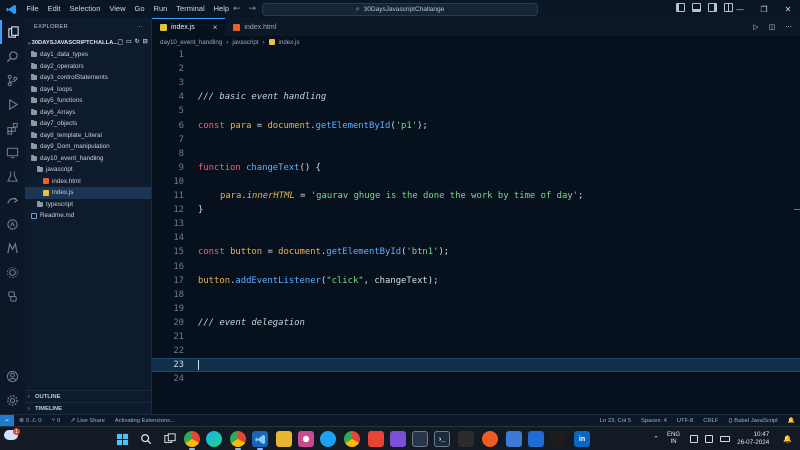  Describe the element at coordinates (740, 9) in the screenshot. I see `minimize-icon: —` at that location.